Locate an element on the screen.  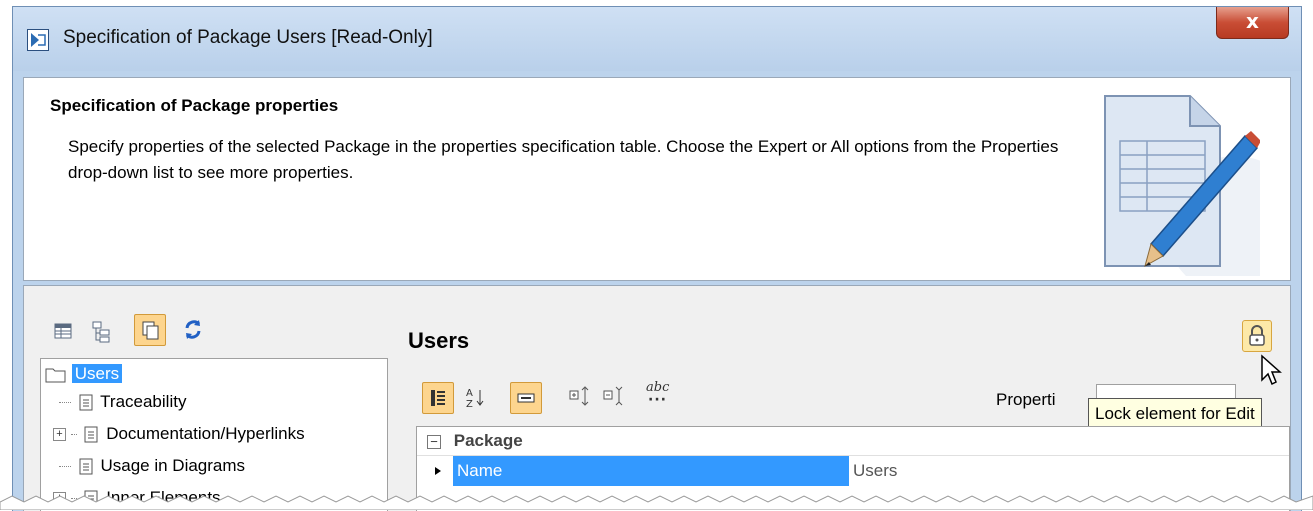
group-row-package: − Package is located at coordinates (853, 441).